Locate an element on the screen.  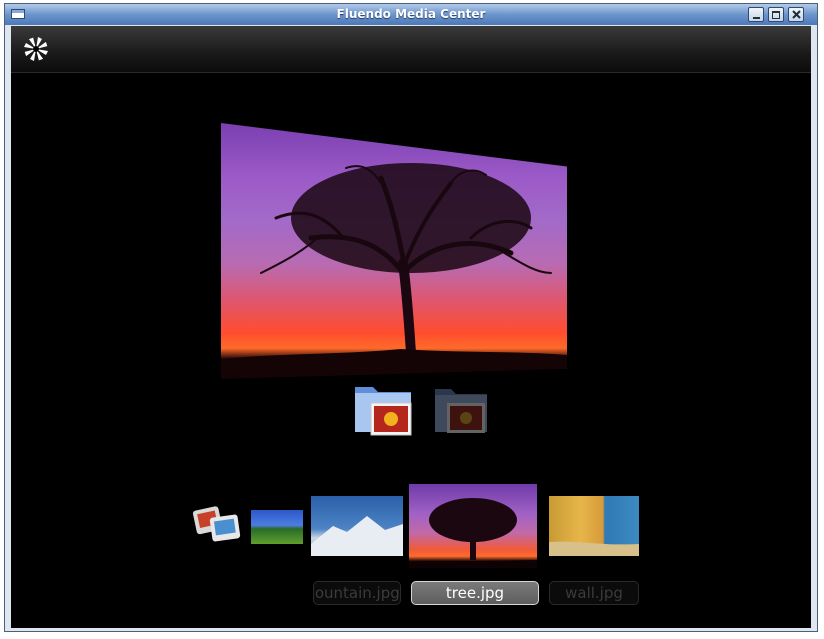
close-button is located at coordinates (796, 14).